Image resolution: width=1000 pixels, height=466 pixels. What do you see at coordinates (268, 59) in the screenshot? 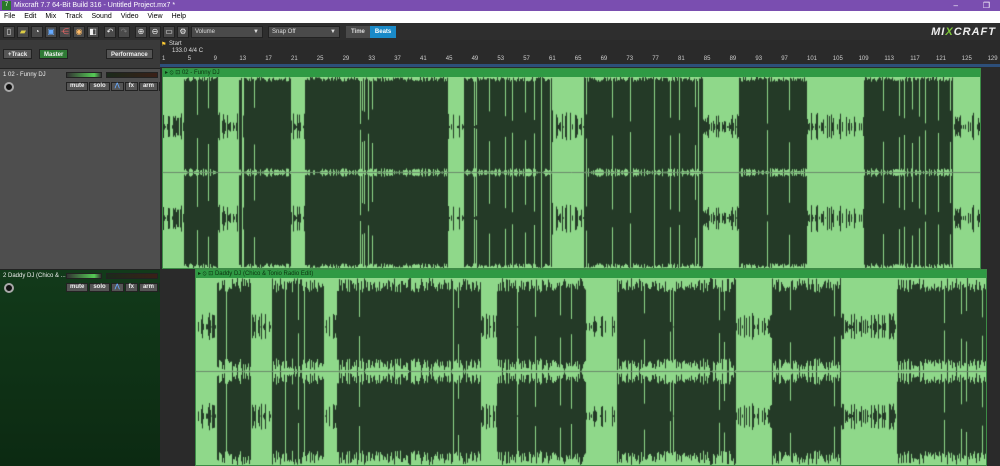
I see `bar-number: 17` at bounding box center [268, 59].